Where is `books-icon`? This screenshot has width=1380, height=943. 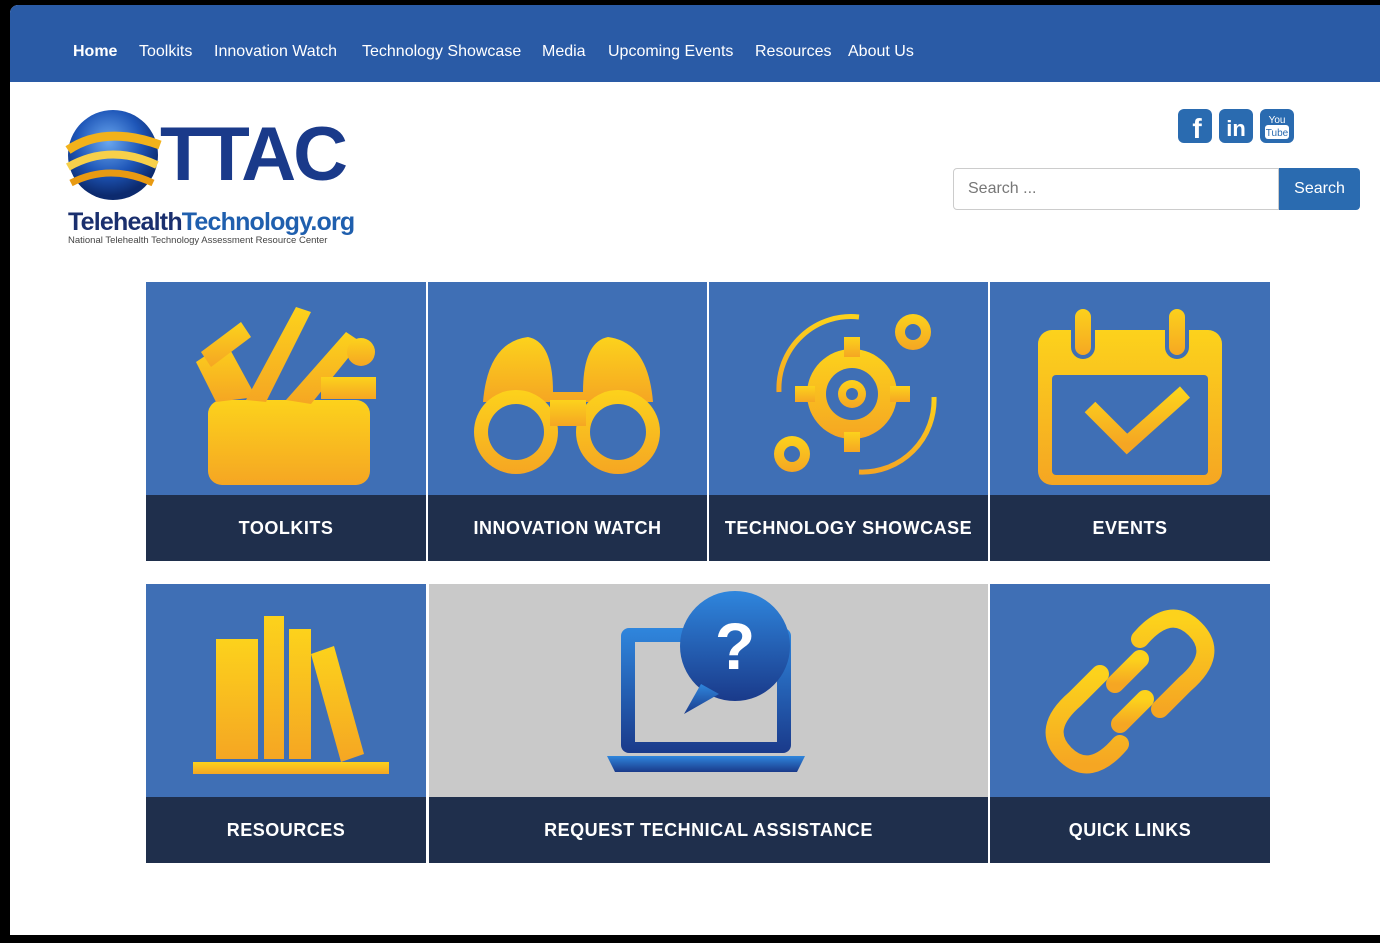 books-icon is located at coordinates (291, 695).